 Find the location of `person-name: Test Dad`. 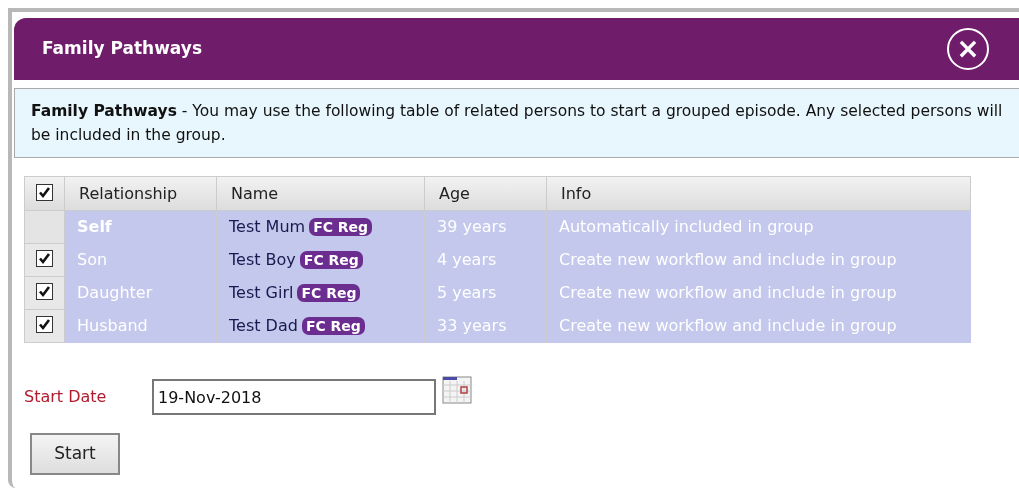

person-name: Test Dad is located at coordinates (263, 325).